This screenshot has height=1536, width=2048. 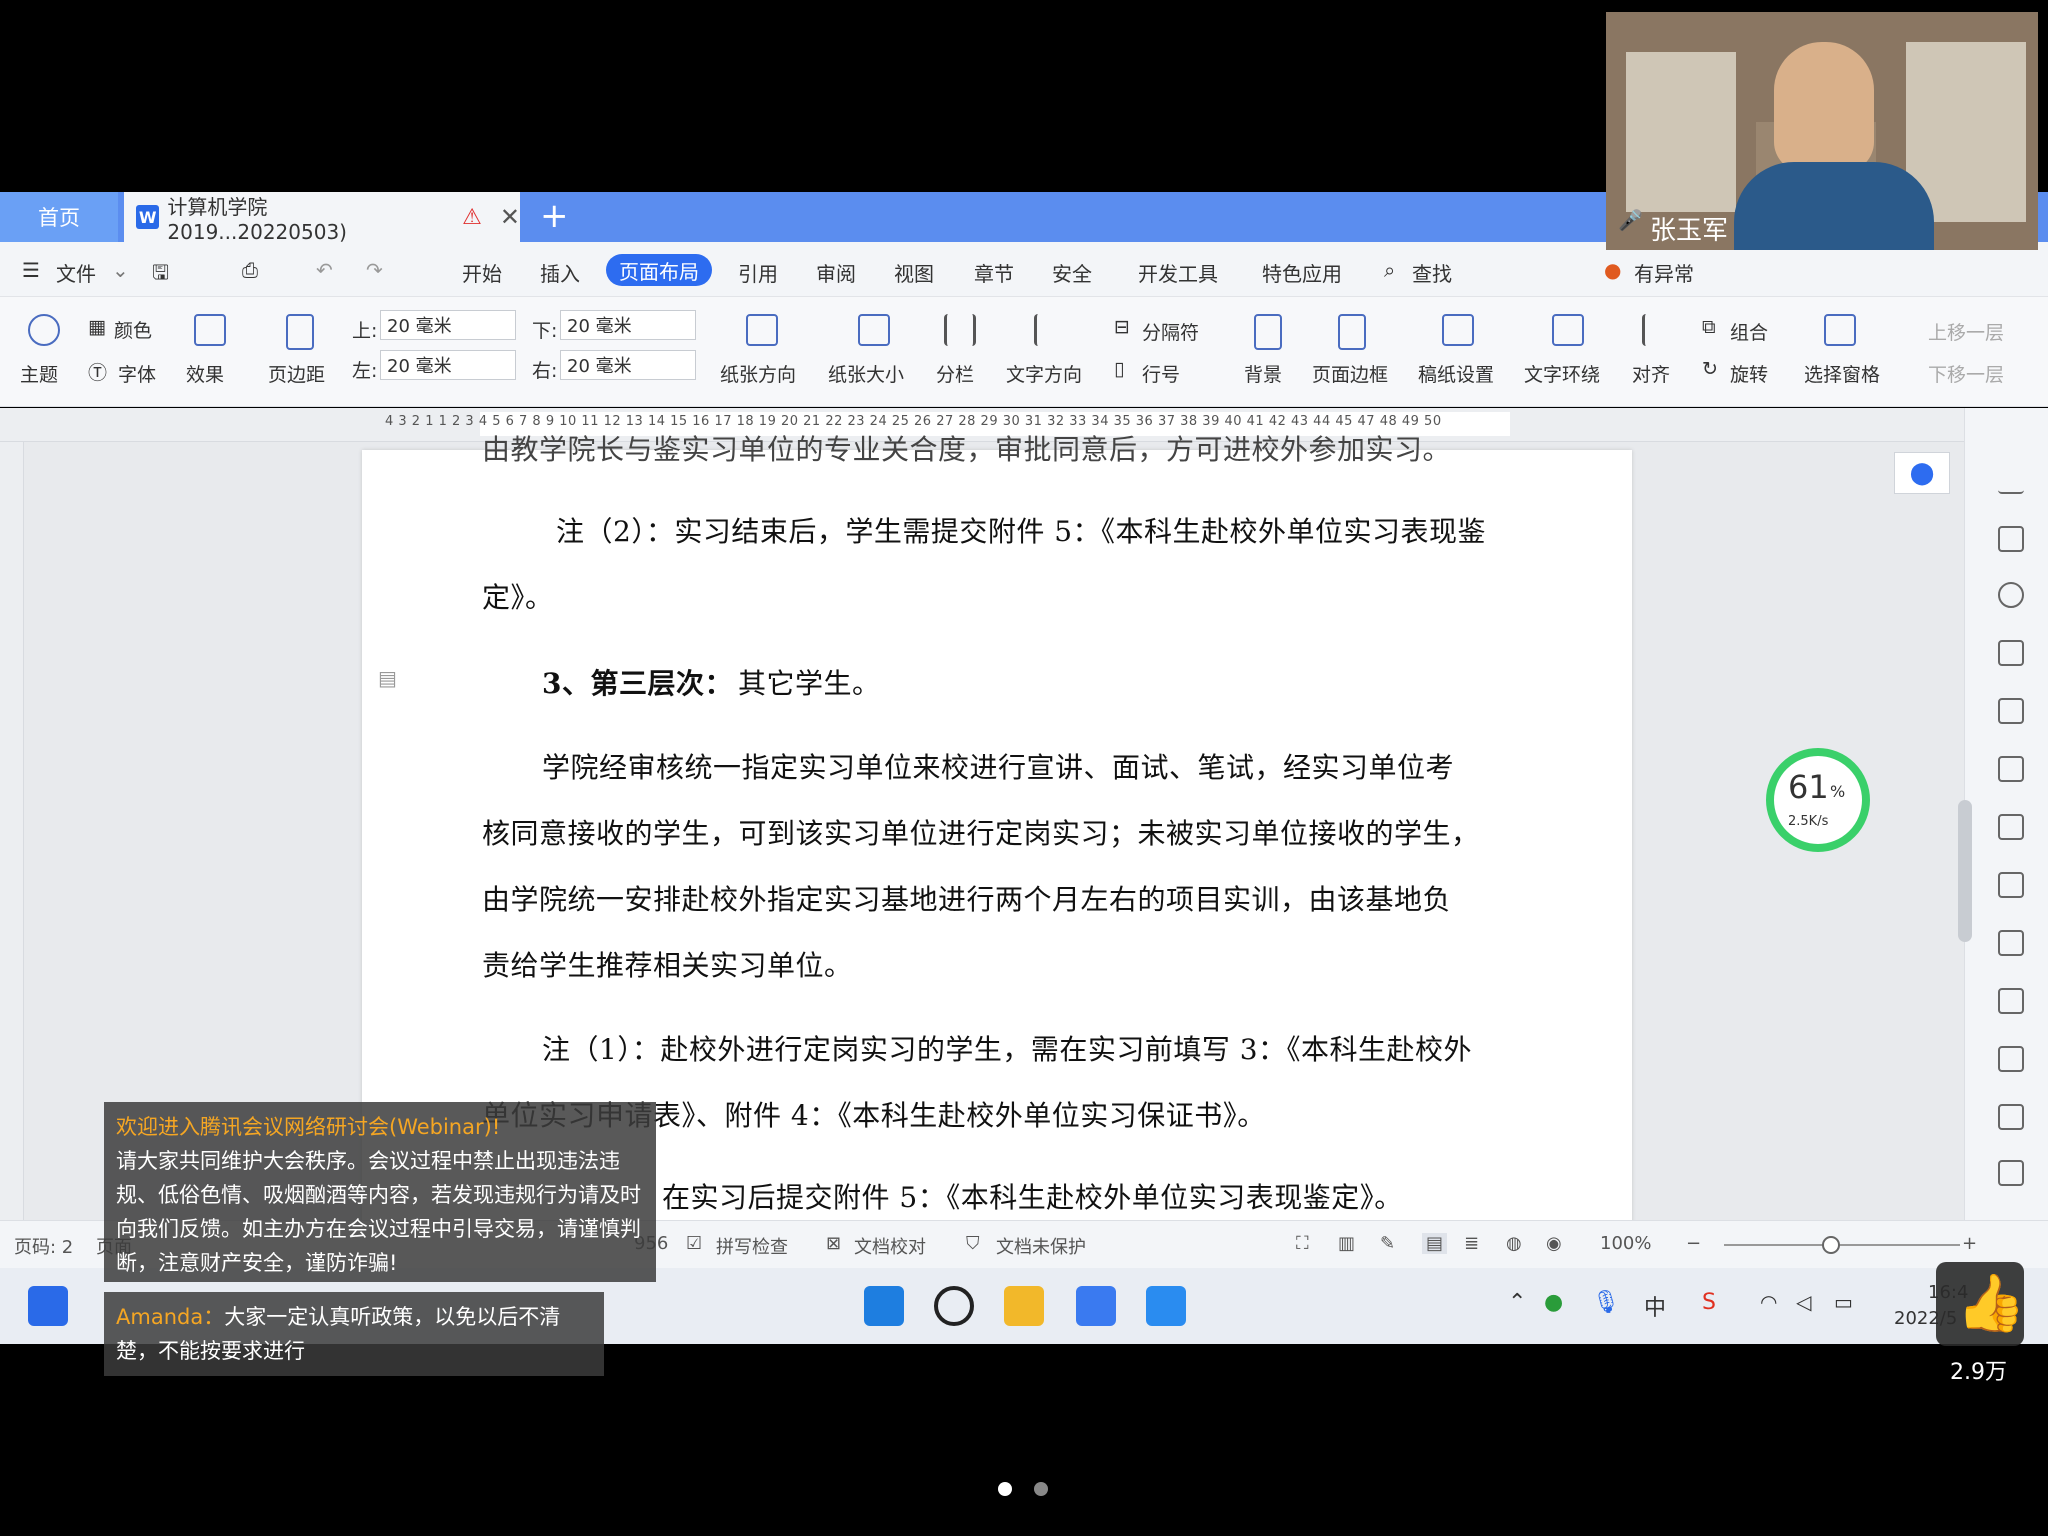 What do you see at coordinates (2011, 943) in the screenshot?
I see `image-icon` at bounding box center [2011, 943].